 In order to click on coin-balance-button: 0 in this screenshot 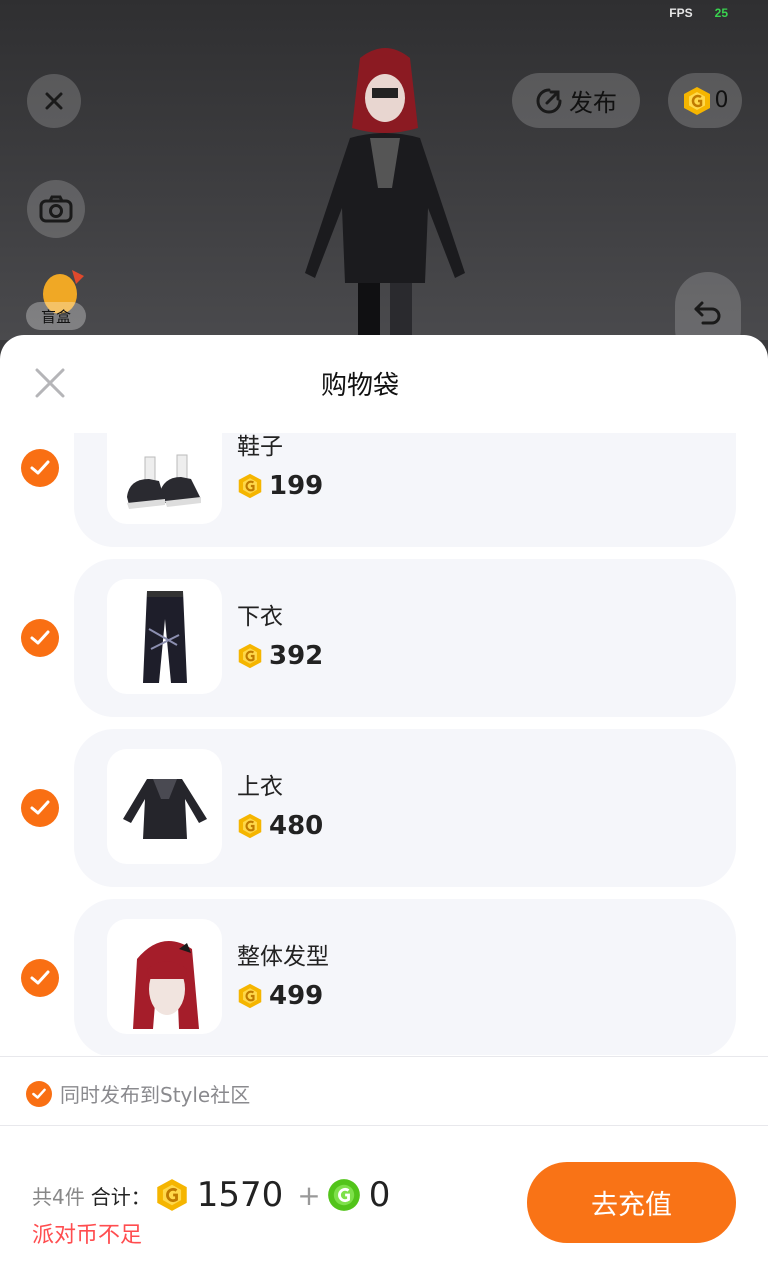, I will do `click(705, 100)`.